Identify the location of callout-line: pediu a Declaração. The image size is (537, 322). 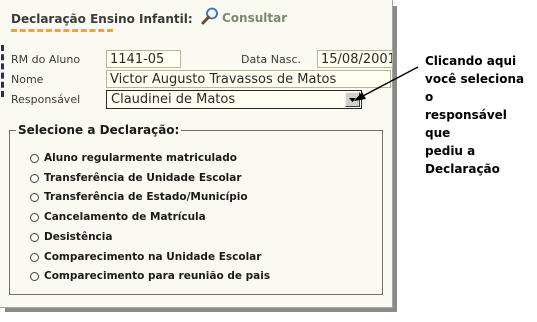
(462, 160).